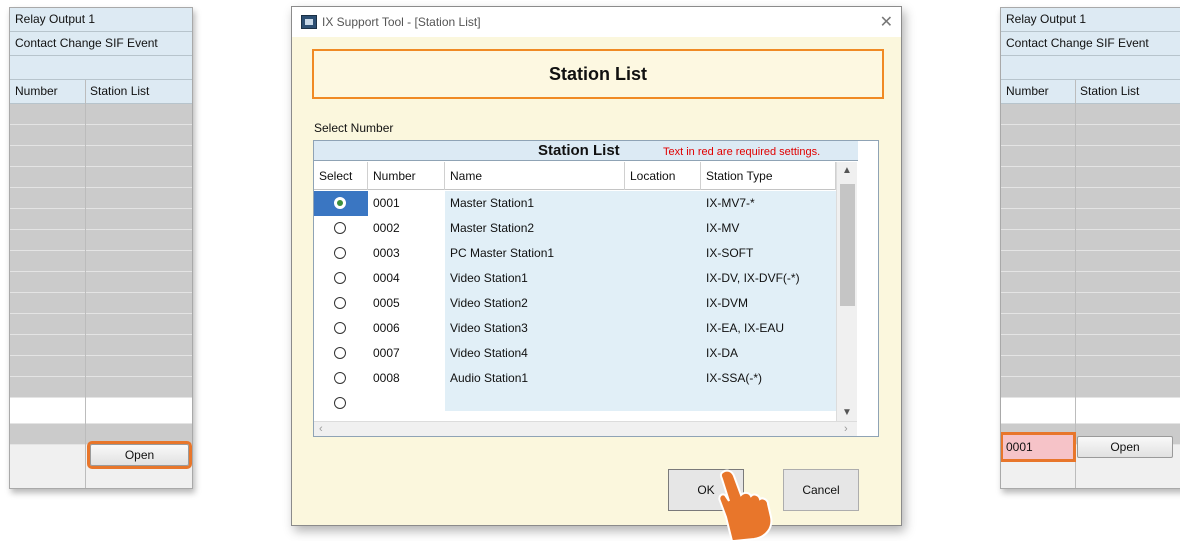 The image size is (1180, 541). I want to click on table-row: 0001 Master Station1 IX-MV7-*, so click(575, 203).